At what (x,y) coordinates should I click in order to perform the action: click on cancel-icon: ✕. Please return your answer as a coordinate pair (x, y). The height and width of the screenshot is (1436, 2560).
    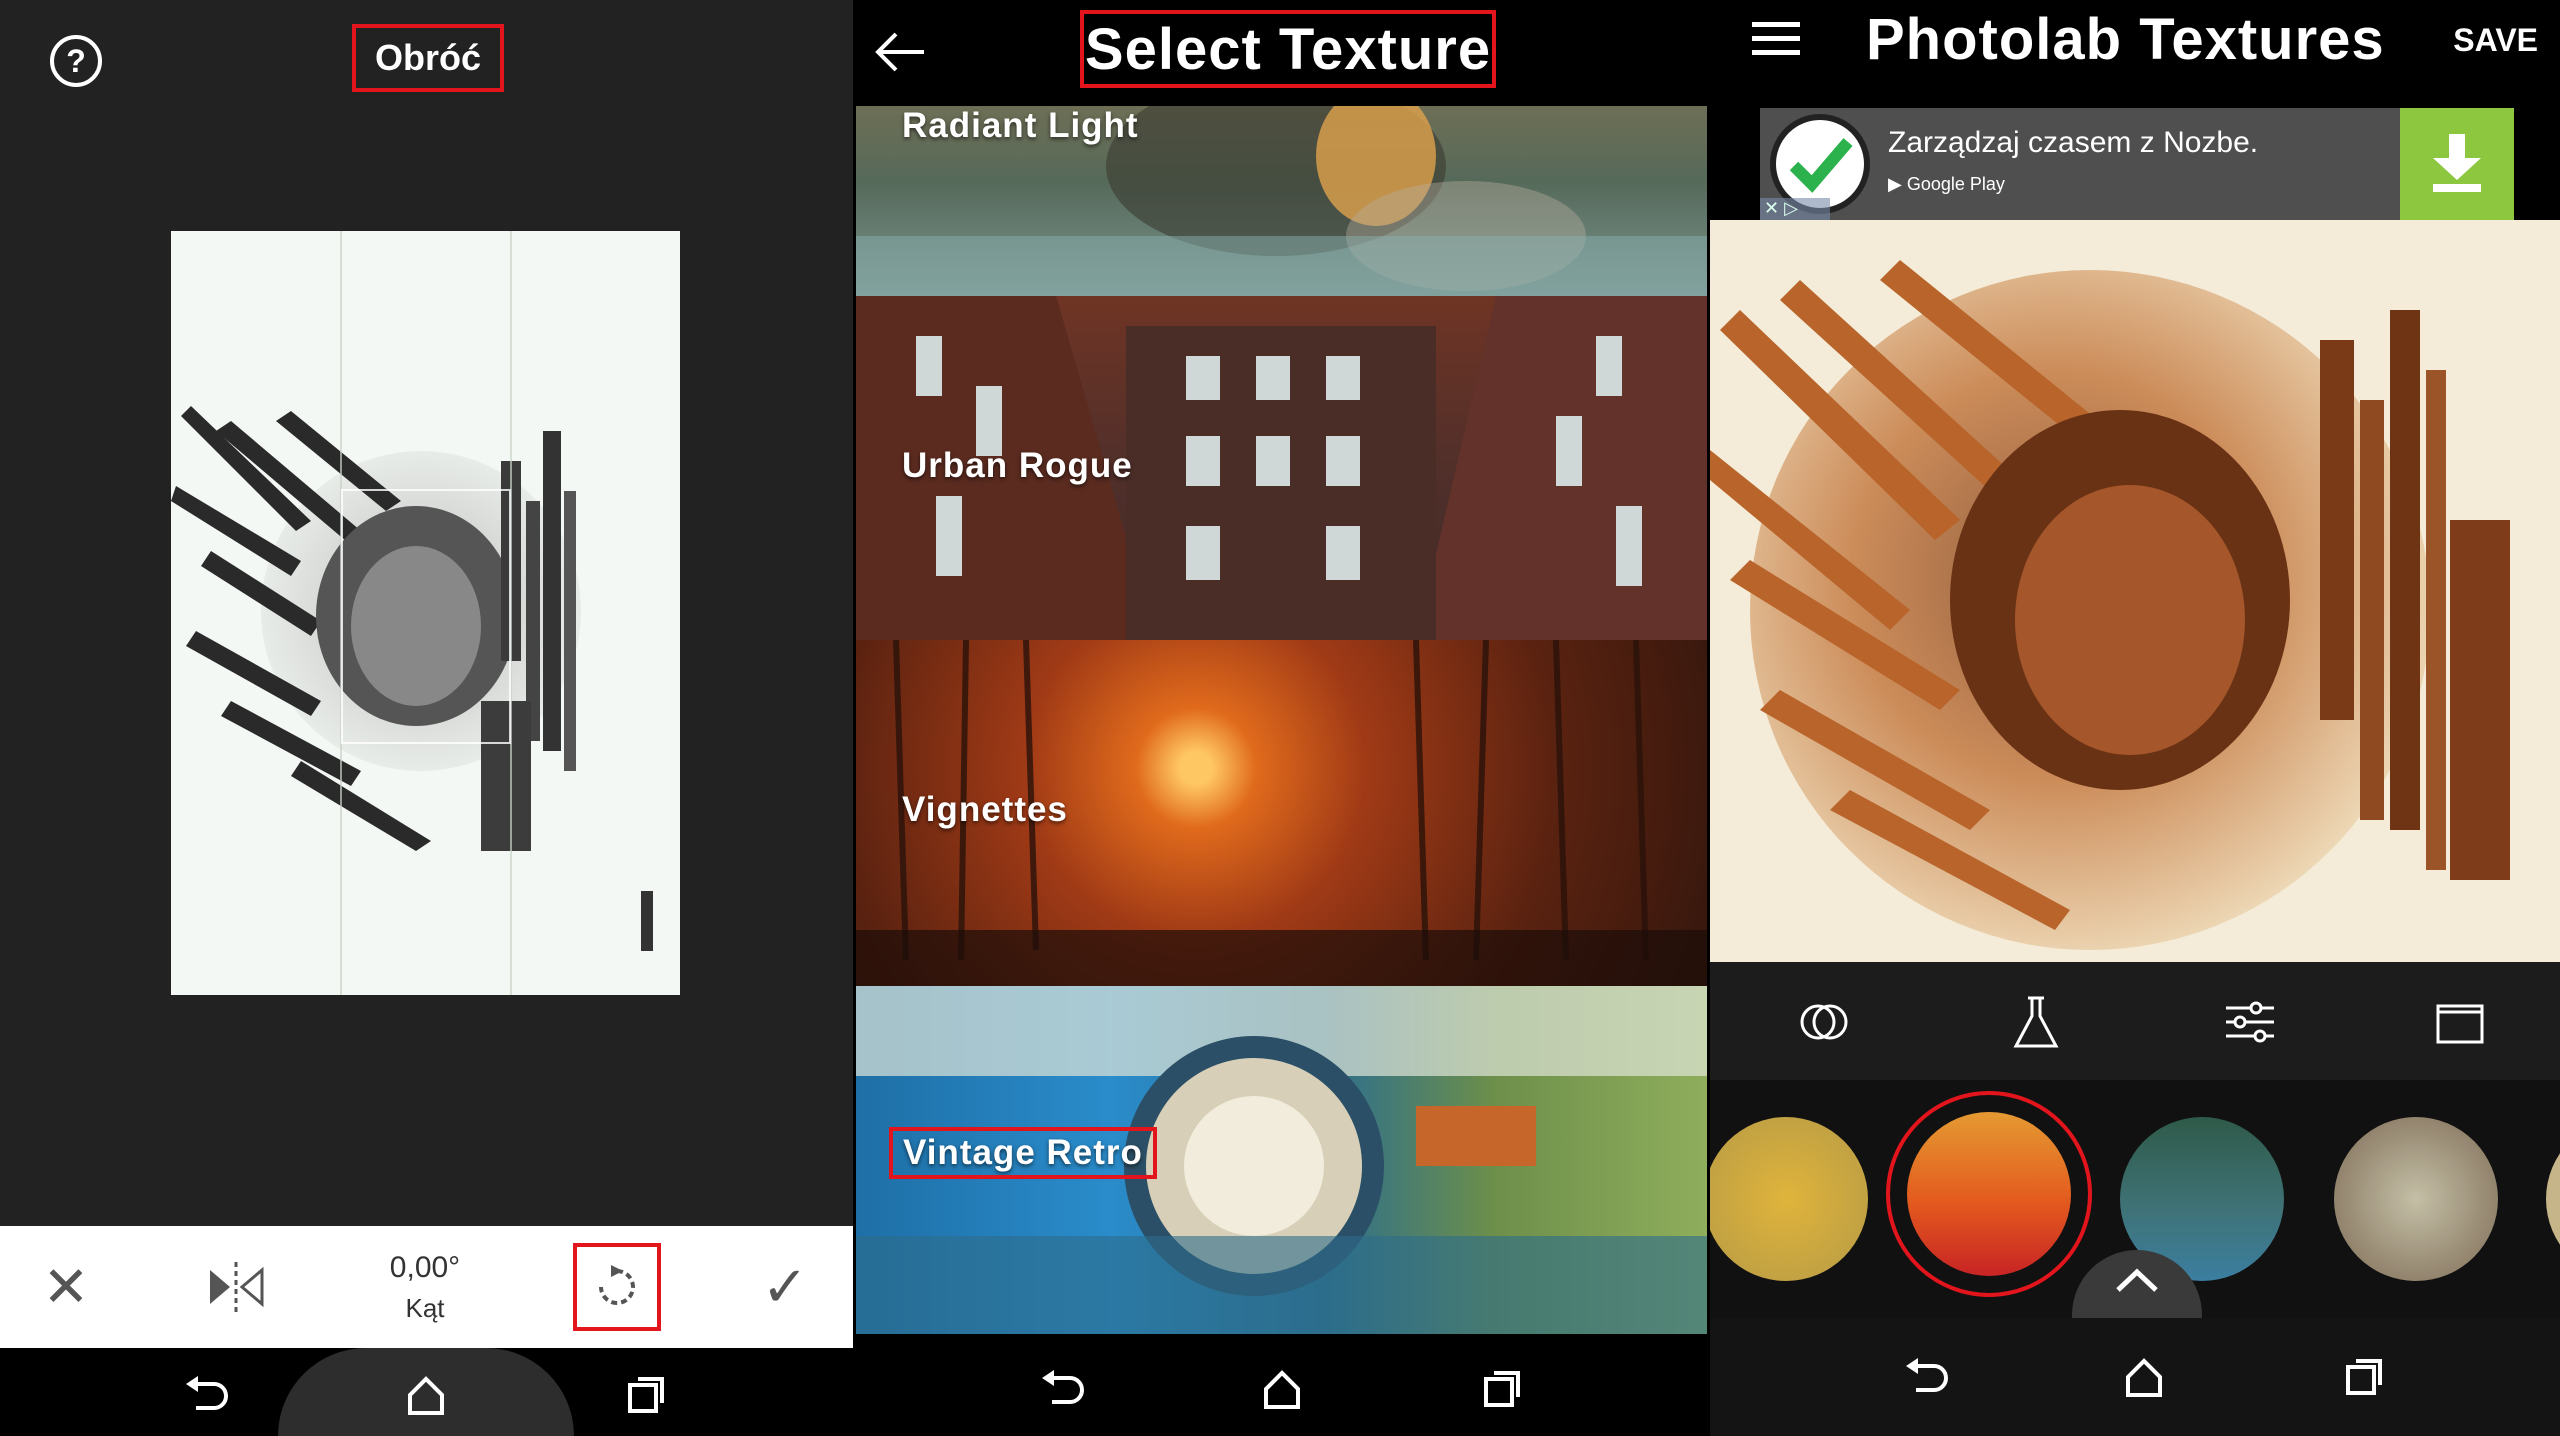
    Looking at the image, I should click on (66, 1287).